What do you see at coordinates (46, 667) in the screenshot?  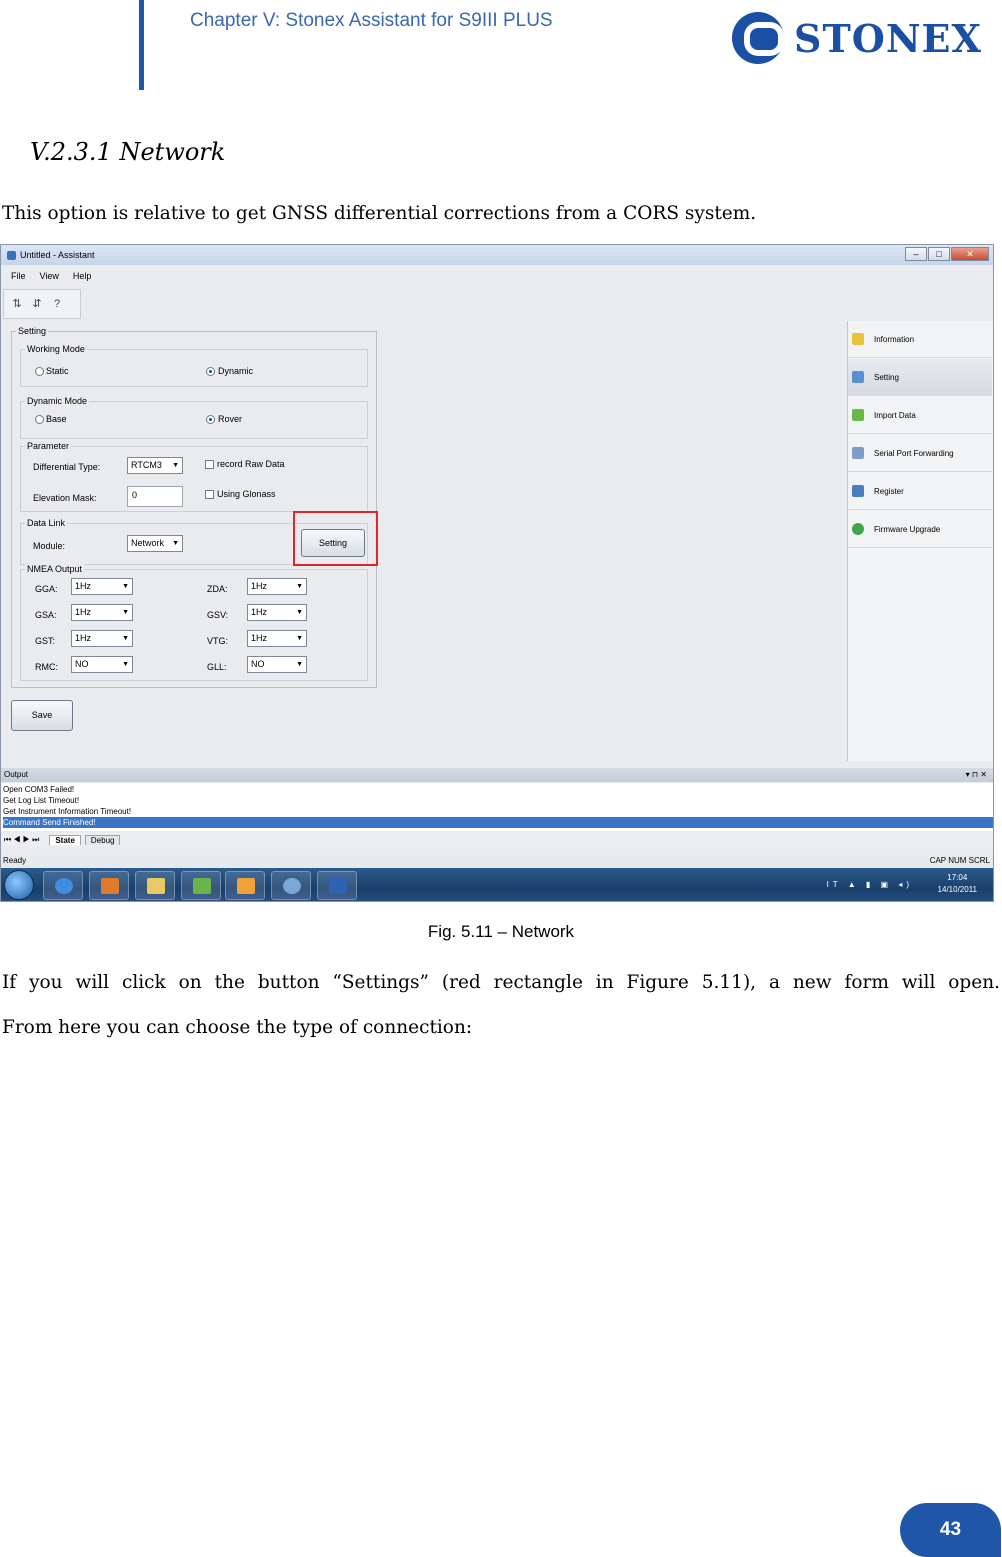 I see `rmc-label: RMC:` at bounding box center [46, 667].